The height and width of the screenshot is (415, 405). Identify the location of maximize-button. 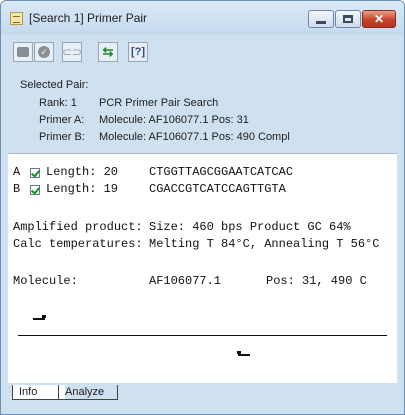
(348, 19).